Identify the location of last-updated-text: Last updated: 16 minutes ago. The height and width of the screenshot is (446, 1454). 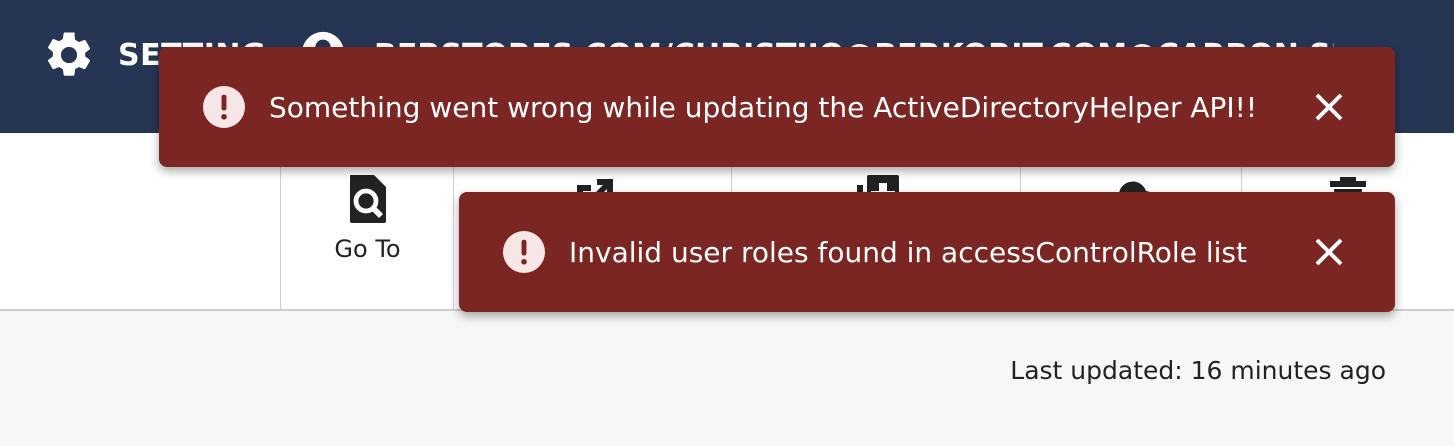
(1198, 370).